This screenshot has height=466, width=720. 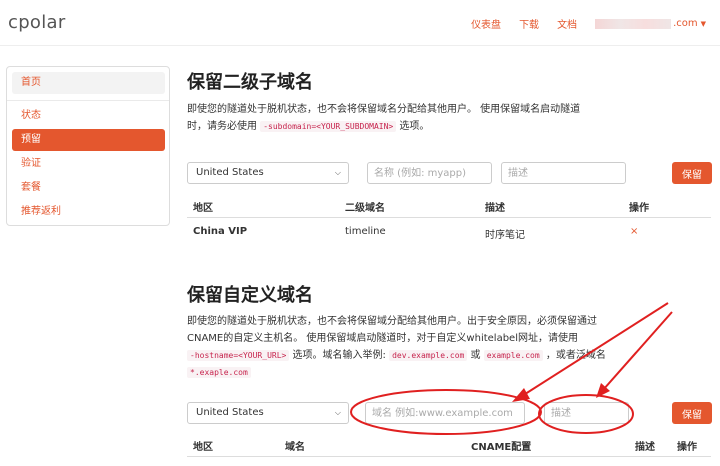 I want to click on custom-desc-text-5: ，或者泛域名, so click(x=575, y=355).